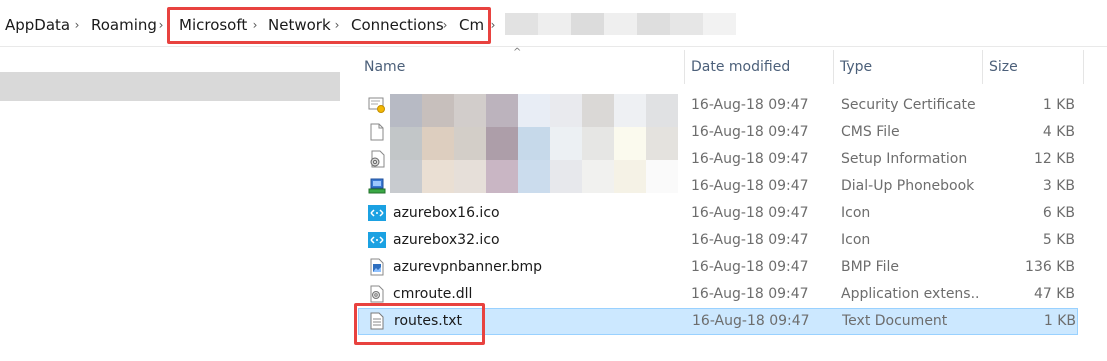 This screenshot has height=361, width=1107. What do you see at coordinates (377, 186) in the screenshot?
I see `phonebook-icon` at bounding box center [377, 186].